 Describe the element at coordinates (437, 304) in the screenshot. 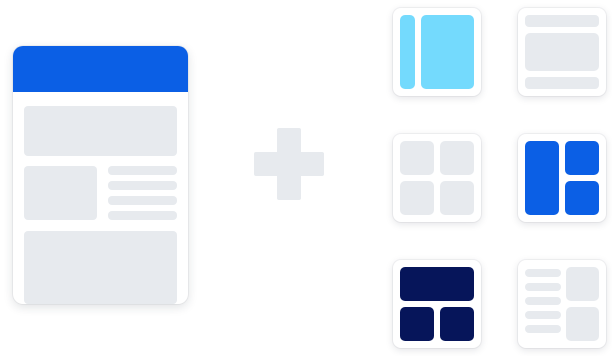

I see `layout-tile-wide-top` at that location.